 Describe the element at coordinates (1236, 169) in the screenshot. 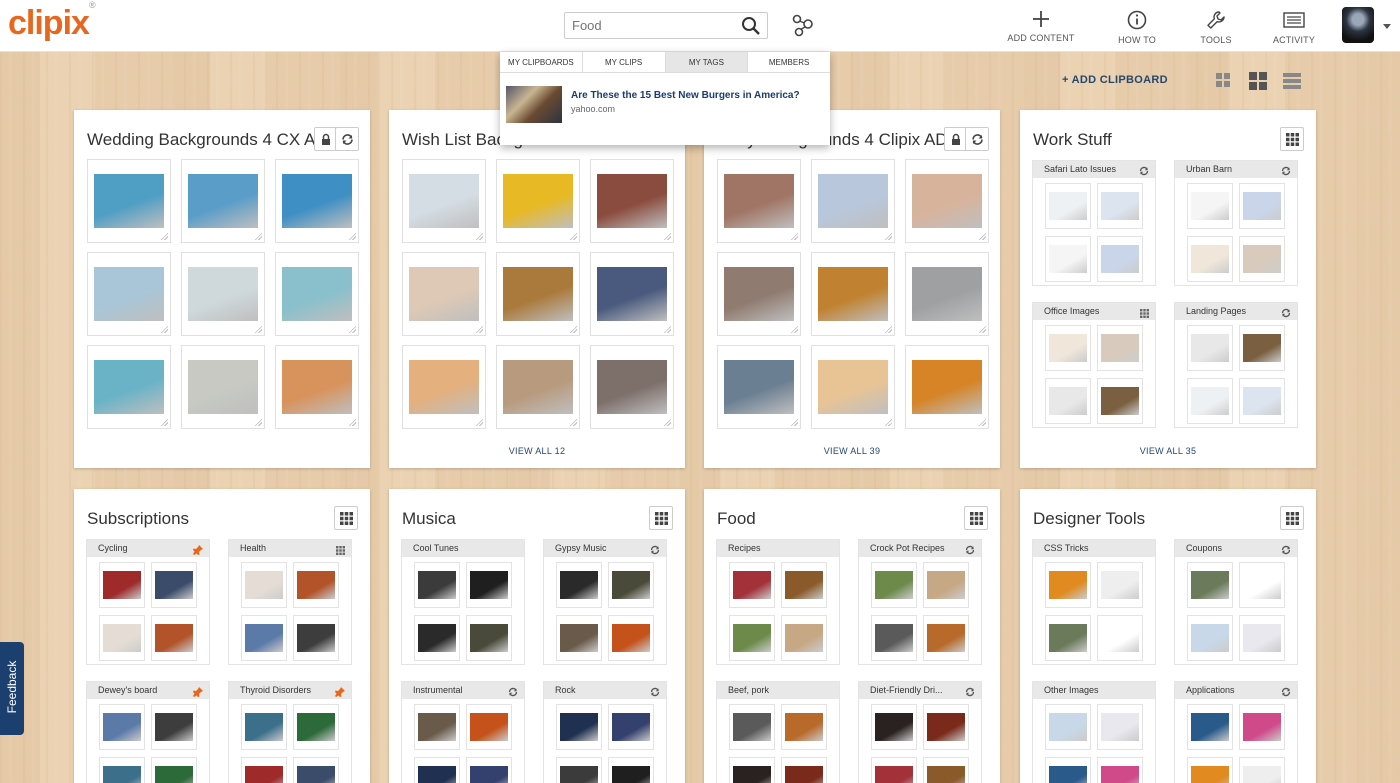

I see `sub-board-title: Urban Barn` at that location.